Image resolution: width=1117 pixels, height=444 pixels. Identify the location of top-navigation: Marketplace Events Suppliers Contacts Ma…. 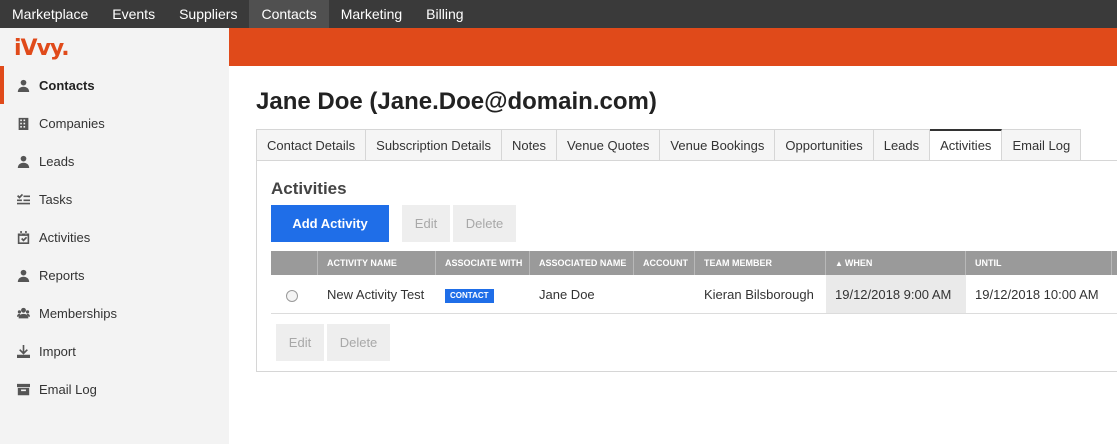
(558, 14).